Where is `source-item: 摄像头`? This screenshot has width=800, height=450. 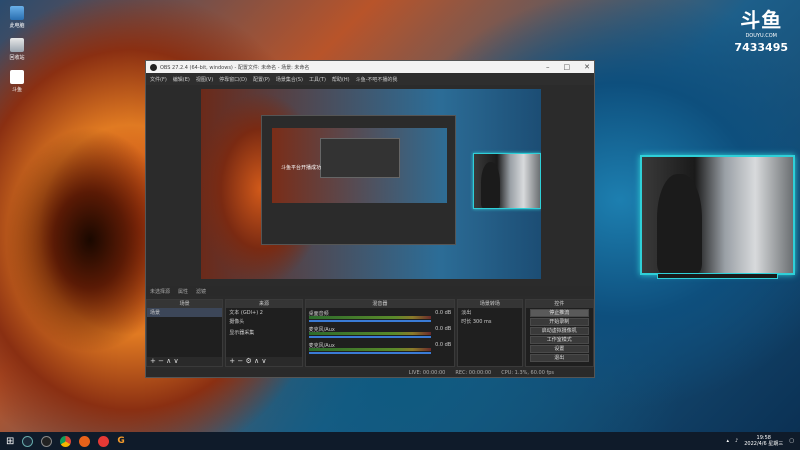
source-item: 摄像头 is located at coordinates (263, 321).